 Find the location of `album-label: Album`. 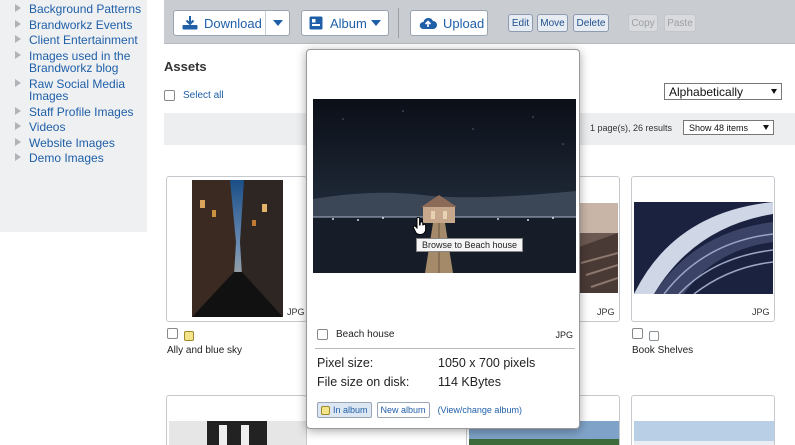

album-label: Album is located at coordinates (348, 23).